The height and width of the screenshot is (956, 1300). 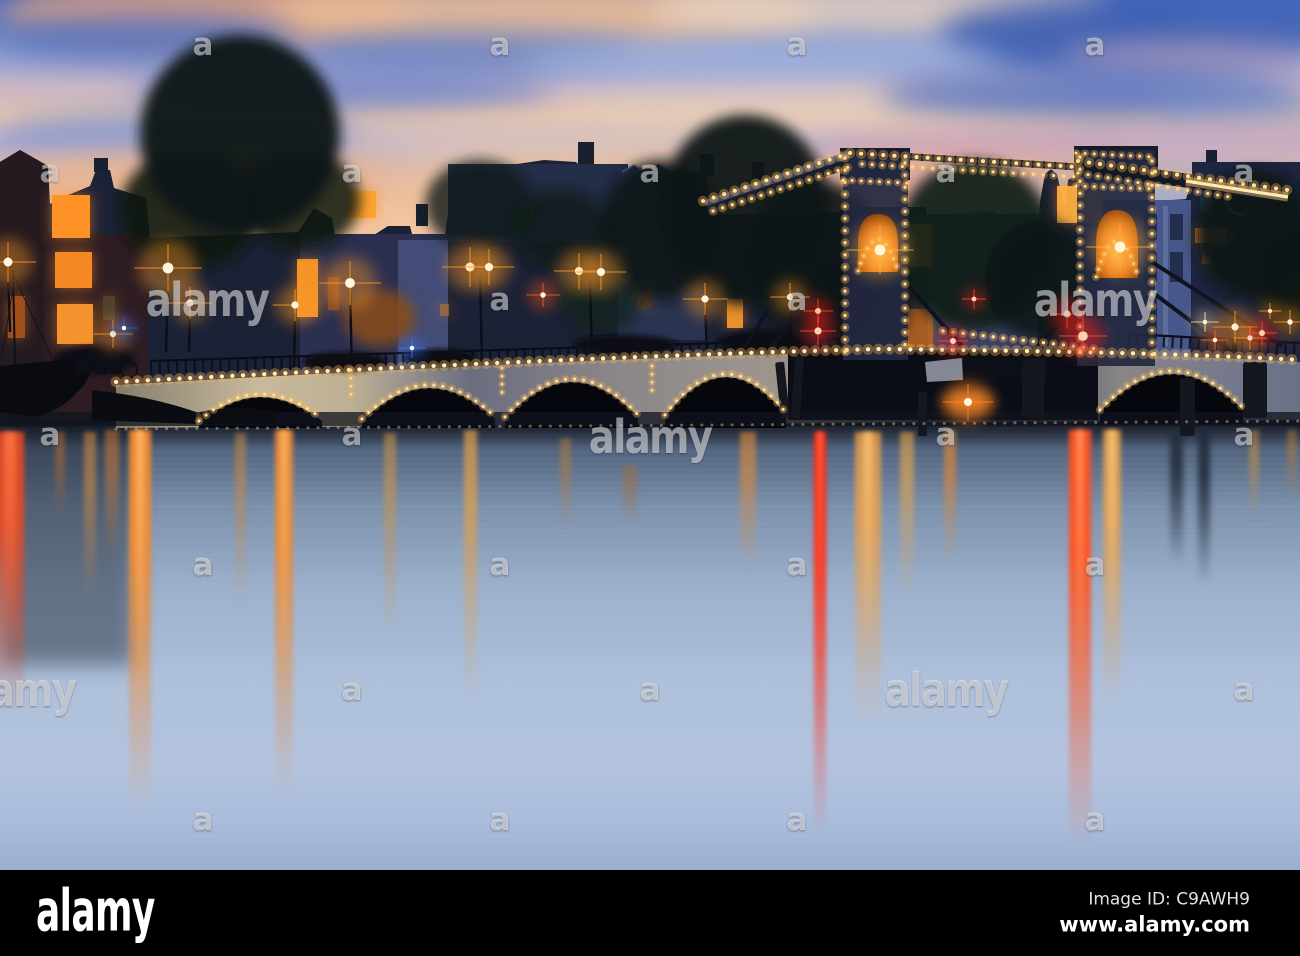 What do you see at coordinates (95, 910) in the screenshot?
I see `alamy-logo: alamy` at bounding box center [95, 910].